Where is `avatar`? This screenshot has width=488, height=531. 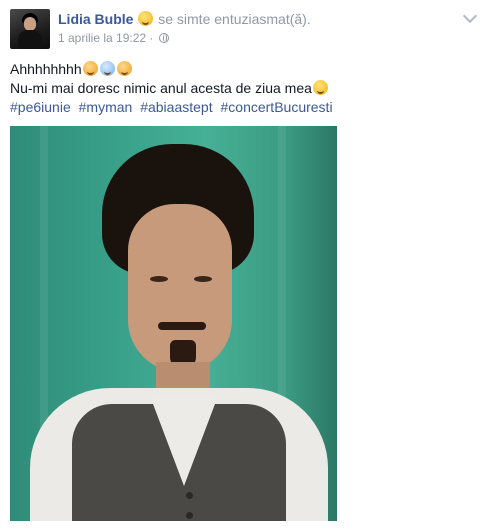
avatar is located at coordinates (30, 29).